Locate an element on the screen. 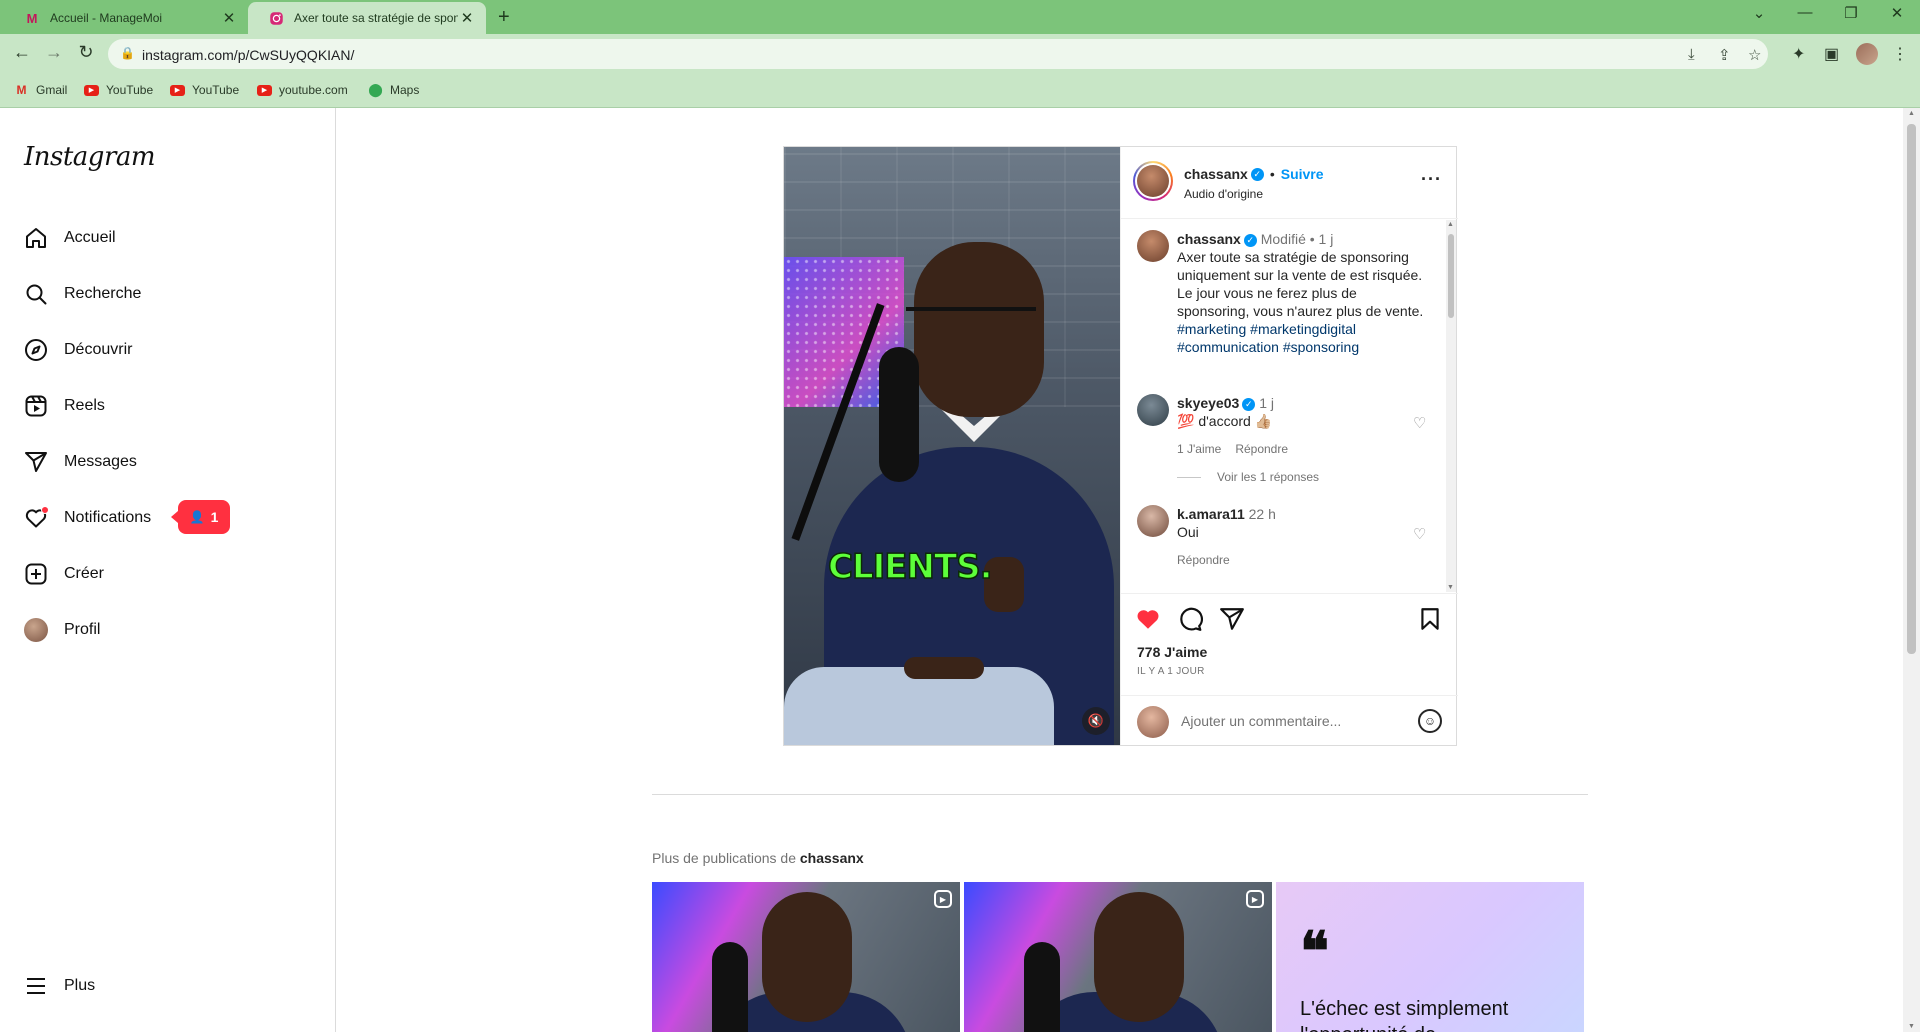  likes-count: 778 J'aime is located at coordinates (1172, 652).